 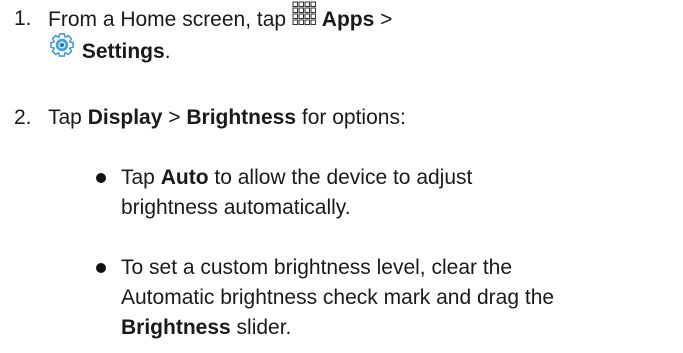 I want to click on step-2-prefix: Tap, so click(x=65, y=117).